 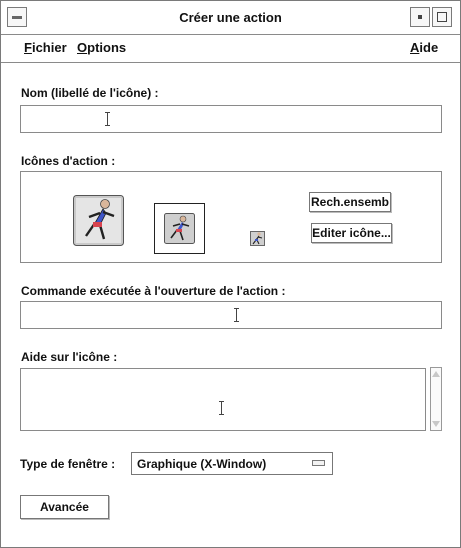 I want to click on maximize-button, so click(x=442, y=17).